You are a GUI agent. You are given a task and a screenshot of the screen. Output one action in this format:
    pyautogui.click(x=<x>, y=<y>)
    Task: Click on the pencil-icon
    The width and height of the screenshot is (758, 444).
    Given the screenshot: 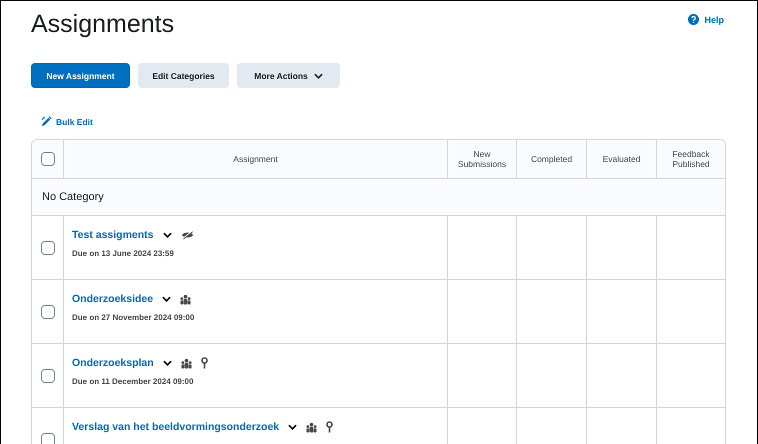 What is the action you would take?
    pyautogui.click(x=46, y=121)
    